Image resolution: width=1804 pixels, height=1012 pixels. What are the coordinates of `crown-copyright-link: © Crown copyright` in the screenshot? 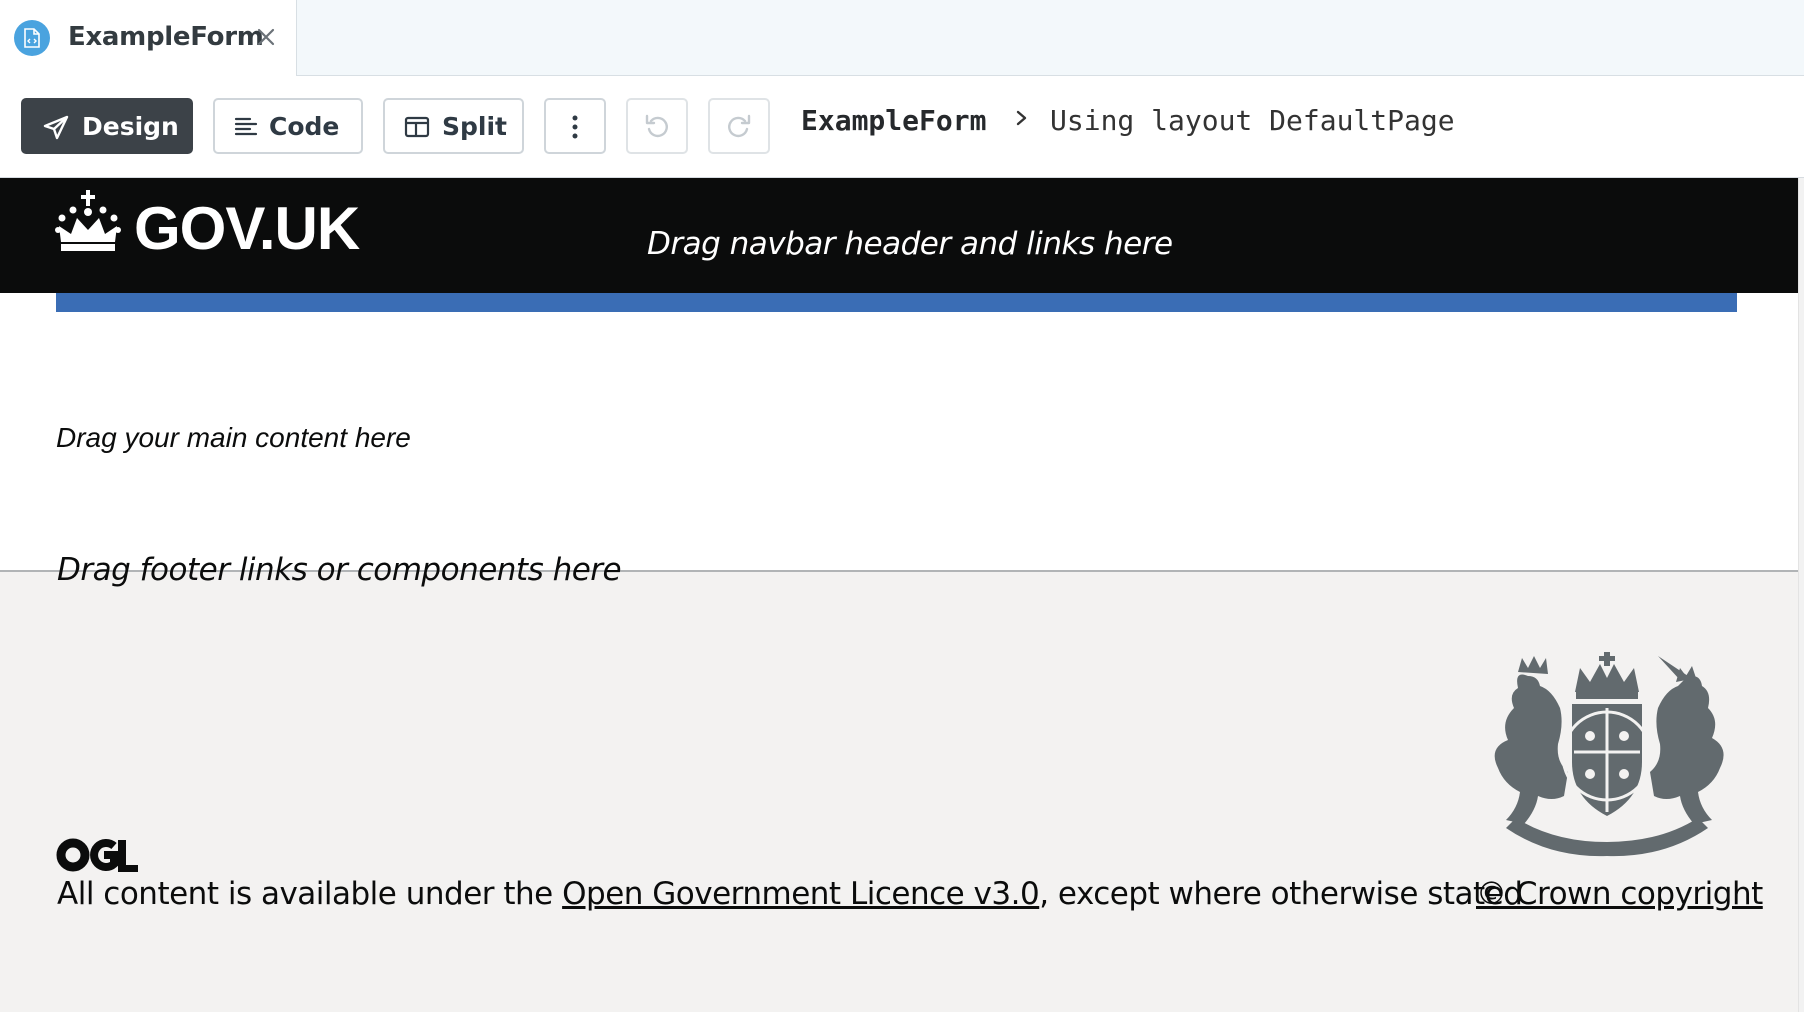 It's located at (1619, 894).